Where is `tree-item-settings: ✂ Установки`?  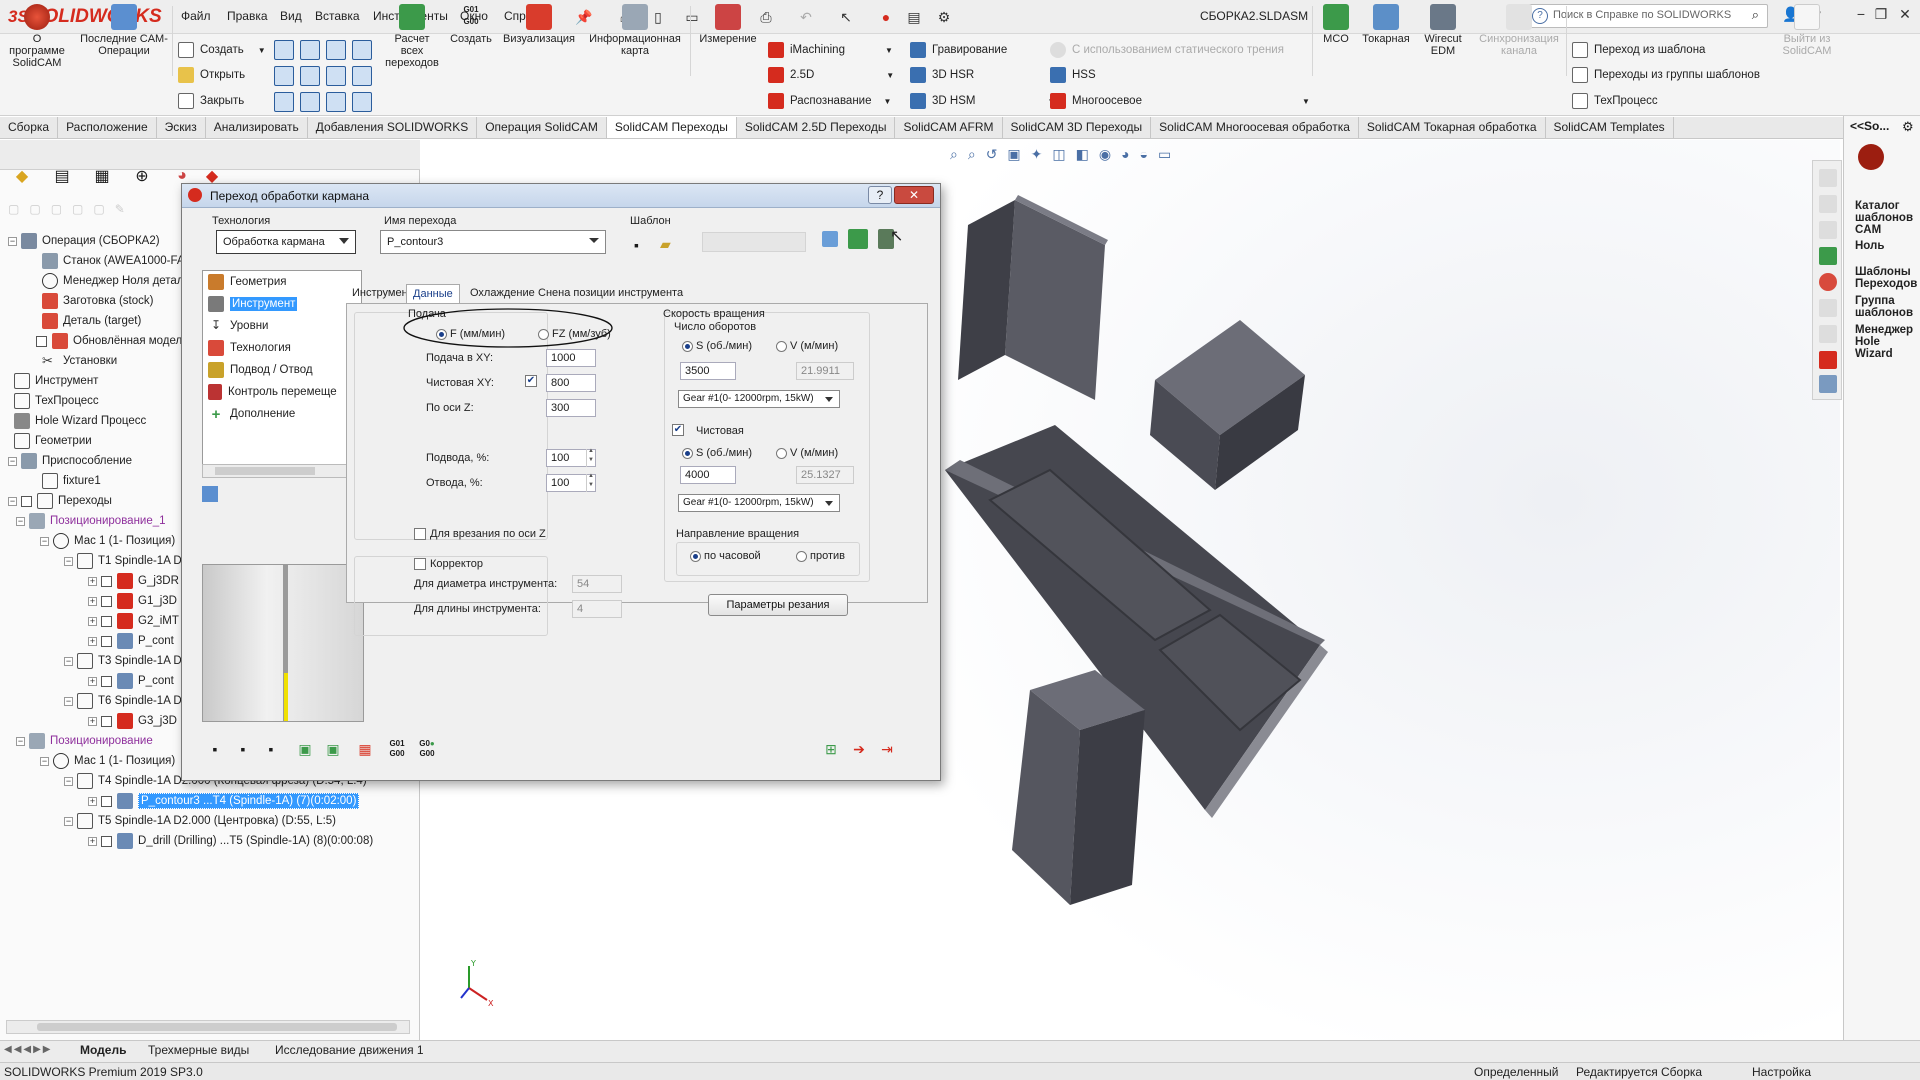 tree-item-settings: ✂ Установки is located at coordinates (79, 361).